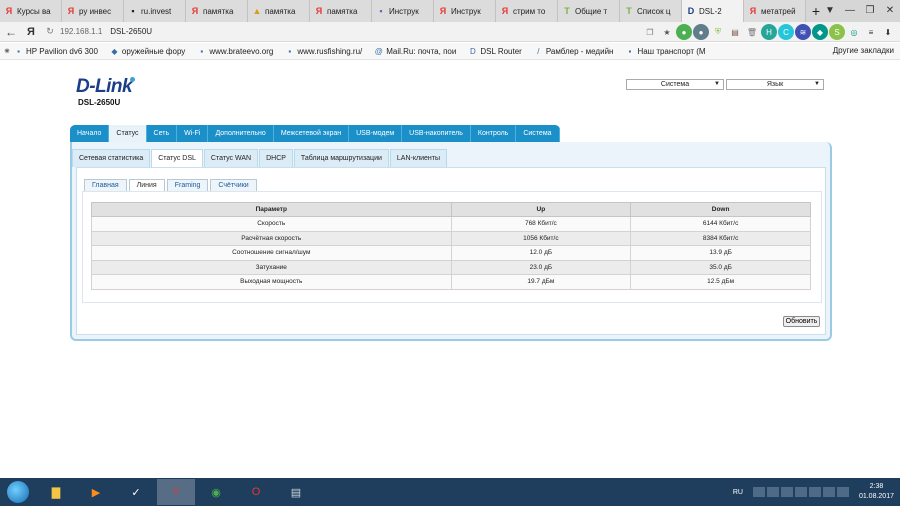  Describe the element at coordinates (34, 11) in the screenshot. I see `tab-label: Курсы ва` at that location.